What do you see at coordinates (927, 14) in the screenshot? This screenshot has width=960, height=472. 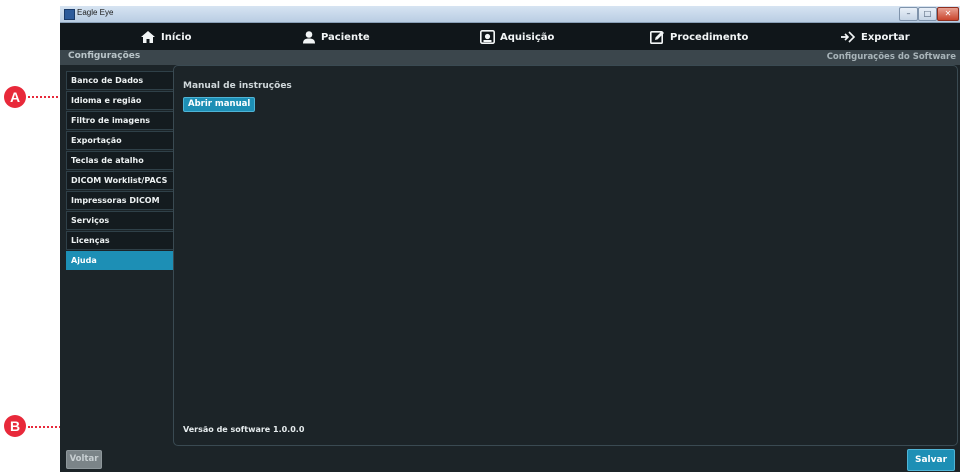 I see `maximize-button: □` at bounding box center [927, 14].